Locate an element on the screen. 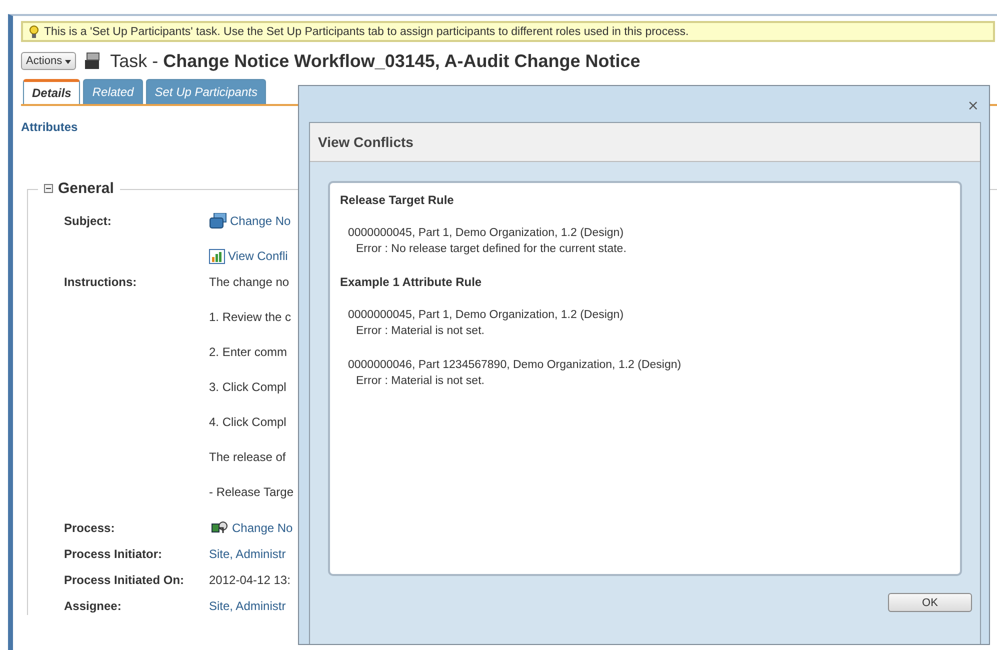 This screenshot has height=650, width=997. process-icon is located at coordinates (219, 528).